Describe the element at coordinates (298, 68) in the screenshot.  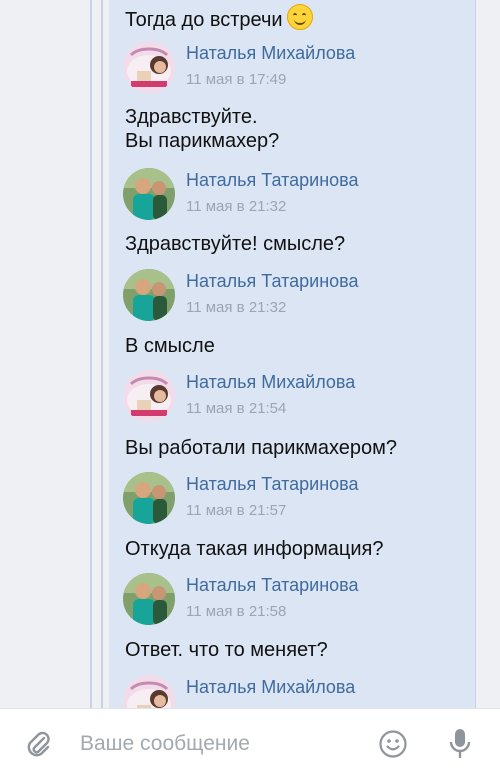
I see `message-author-row: Наталья Михайлова 11 мая в 17:49` at that location.